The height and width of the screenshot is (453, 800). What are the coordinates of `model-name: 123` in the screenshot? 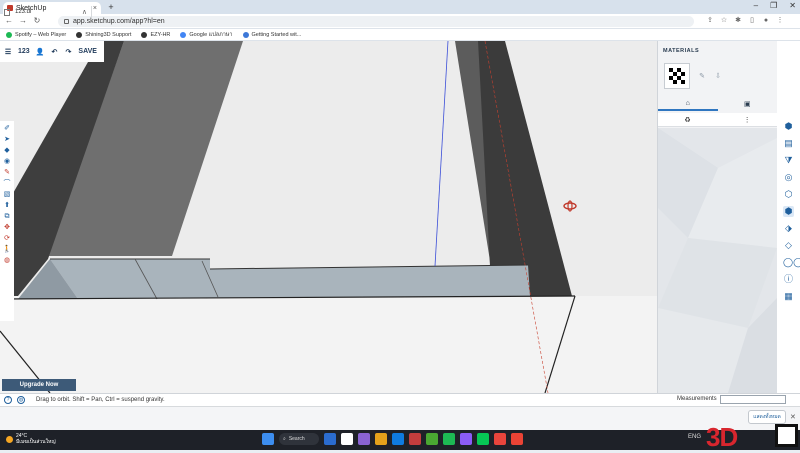 It's located at (24, 51).